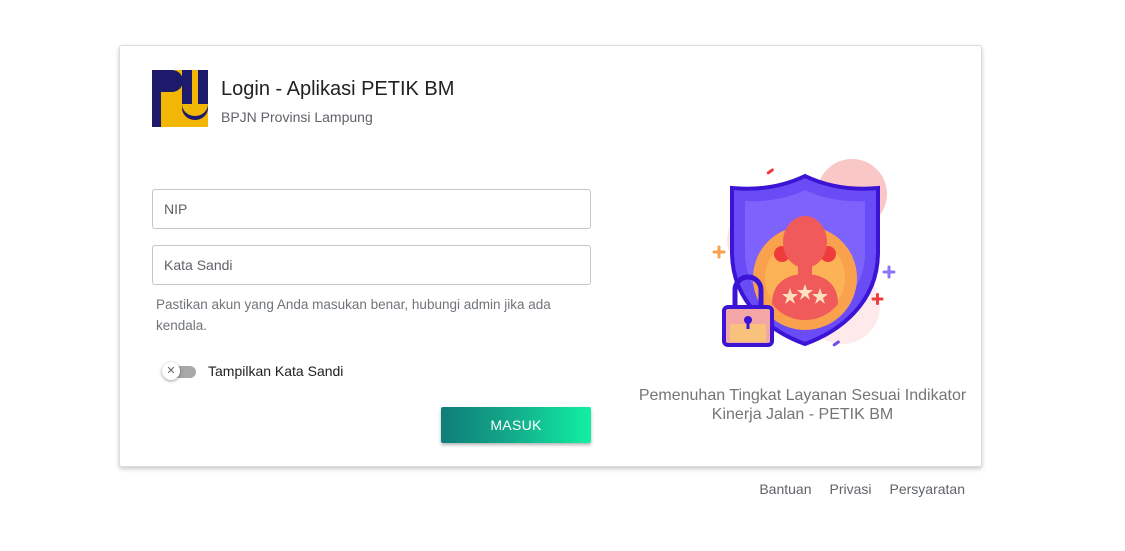  What do you see at coordinates (297, 117) in the screenshot?
I see `page-subtitle: BPJN Provinsi Lampung` at bounding box center [297, 117].